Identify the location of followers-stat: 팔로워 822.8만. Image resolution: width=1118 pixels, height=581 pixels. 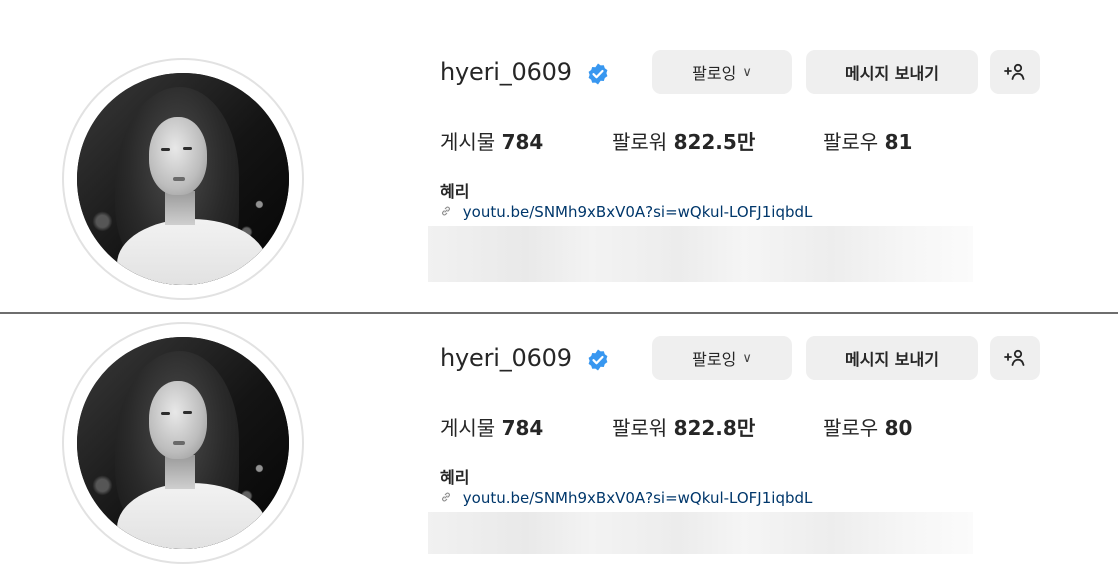
(683, 426).